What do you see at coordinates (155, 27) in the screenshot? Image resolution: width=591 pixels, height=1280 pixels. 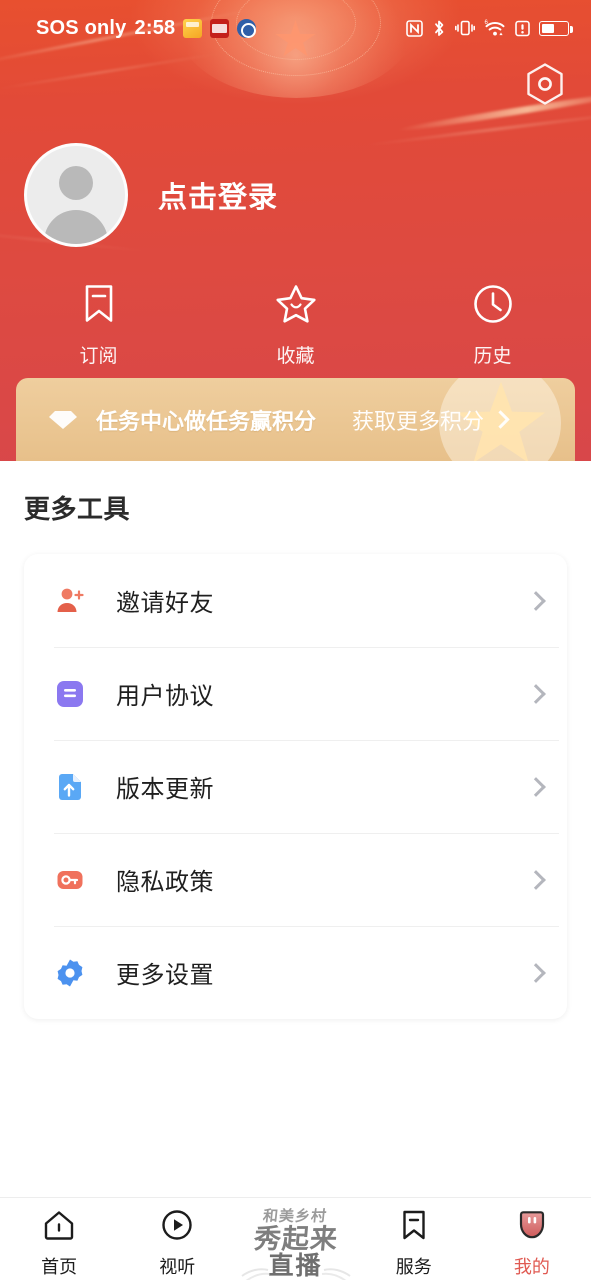 I see `clock-label: 2:58` at bounding box center [155, 27].